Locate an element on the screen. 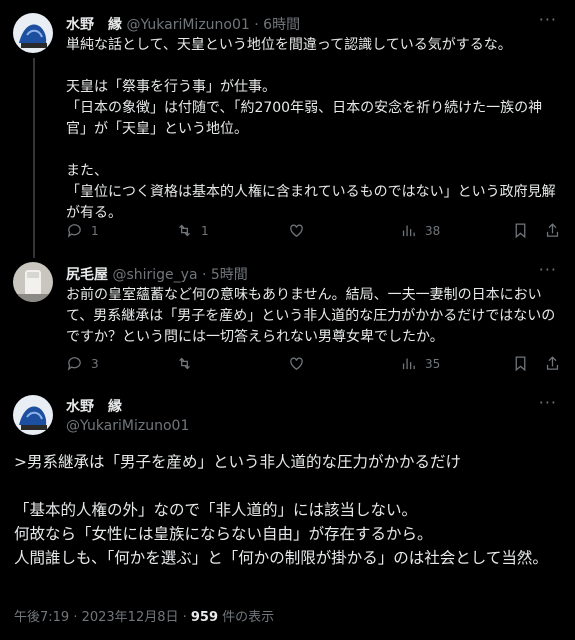 The width and height of the screenshot is (575, 640). view-count: 959 is located at coordinates (204, 617).